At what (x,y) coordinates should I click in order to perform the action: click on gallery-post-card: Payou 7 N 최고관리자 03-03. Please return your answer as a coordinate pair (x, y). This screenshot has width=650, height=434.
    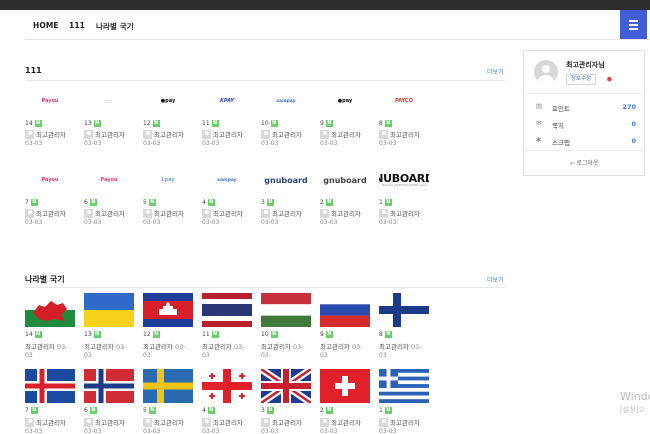
    Looking at the image, I should click on (50, 195).